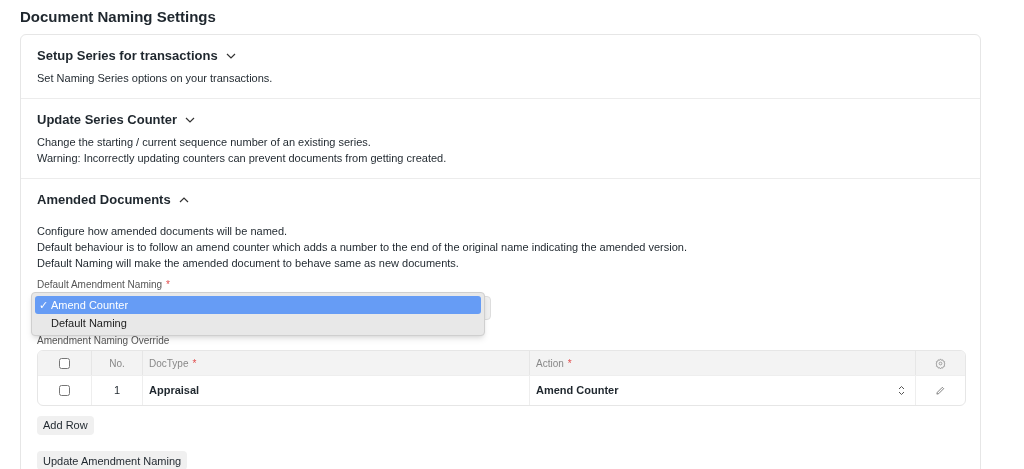 This screenshot has width=1024, height=469. I want to click on update-button: Update Amendment Naming, so click(112, 460).